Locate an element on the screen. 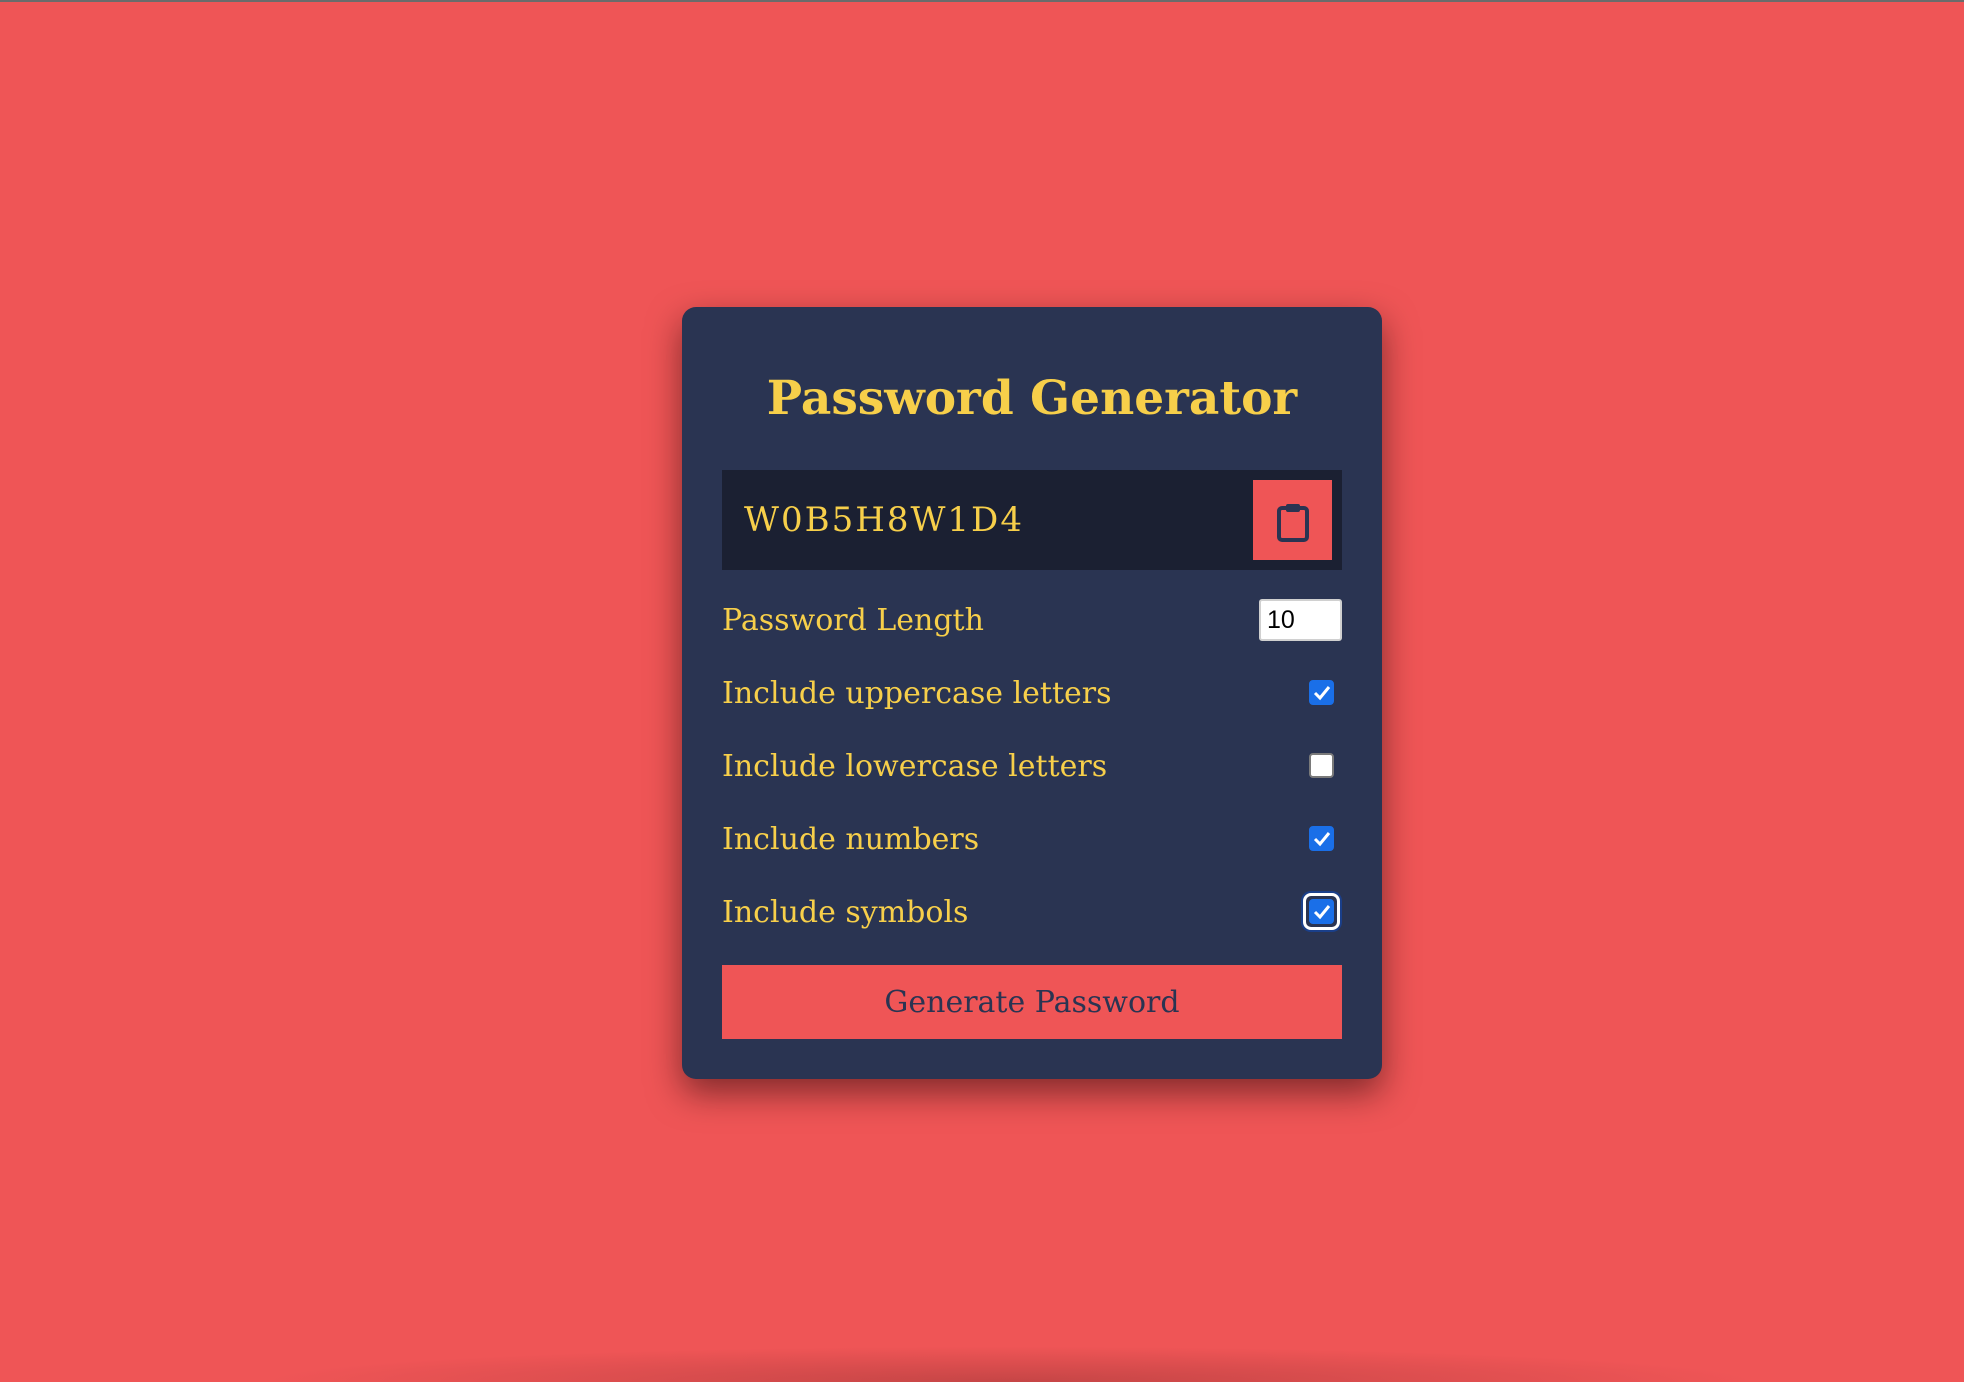  symbols-checkbox is located at coordinates (1321, 911).